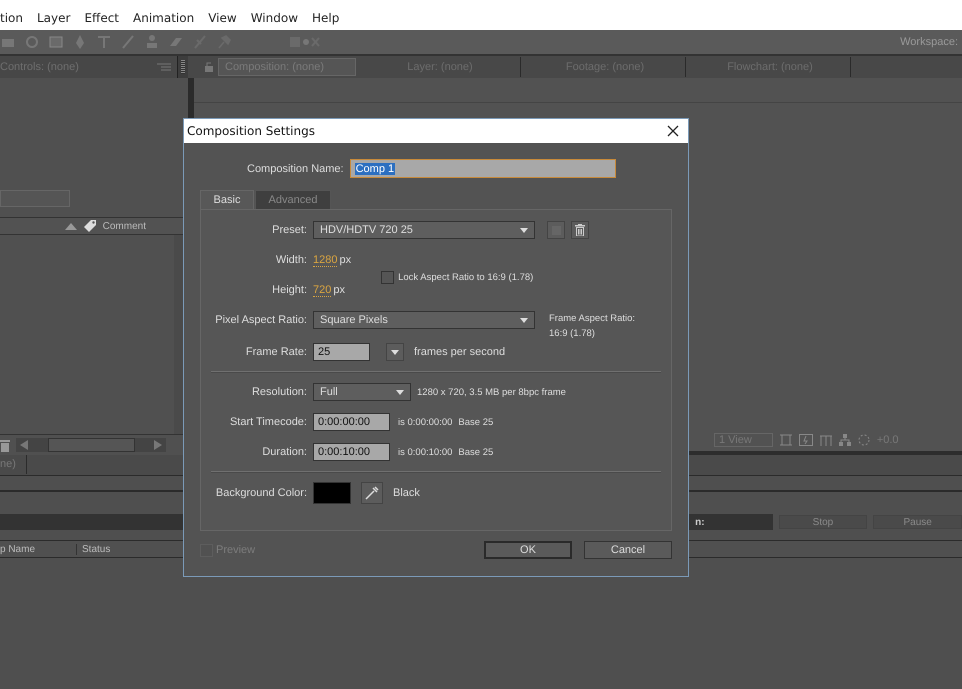  What do you see at coordinates (592, 318) in the screenshot?
I see `info-label: Frame Aspect Ratio:` at bounding box center [592, 318].